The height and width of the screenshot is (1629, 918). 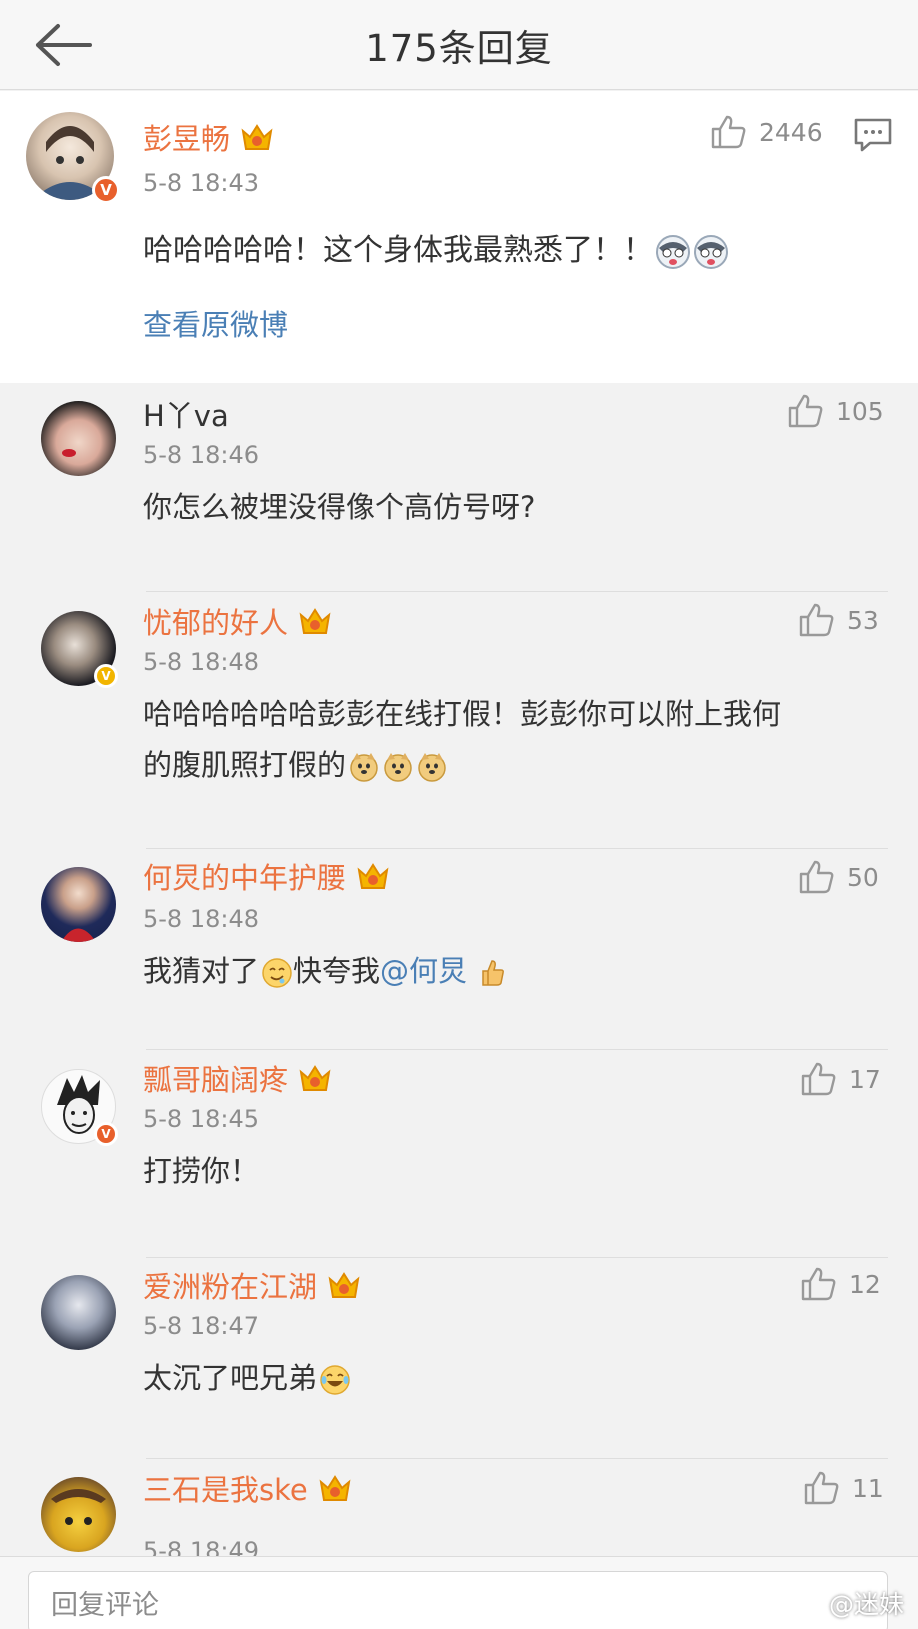 What do you see at coordinates (868, 1488) in the screenshot?
I see `like-count: 11` at bounding box center [868, 1488].